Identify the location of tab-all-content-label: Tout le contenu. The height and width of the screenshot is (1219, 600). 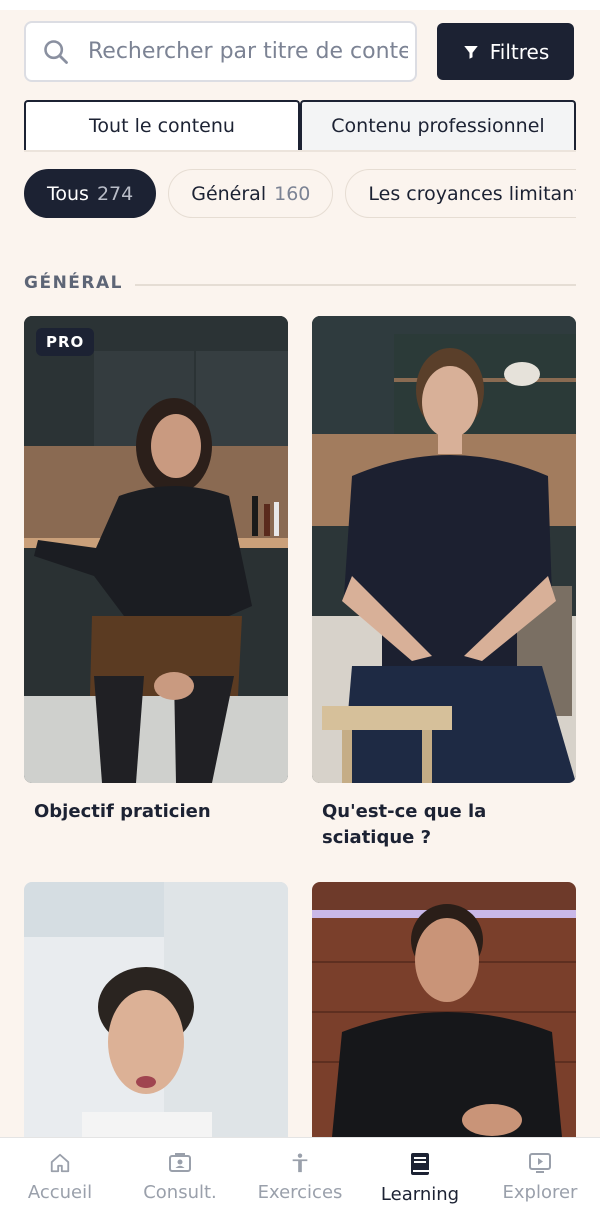
(162, 126).